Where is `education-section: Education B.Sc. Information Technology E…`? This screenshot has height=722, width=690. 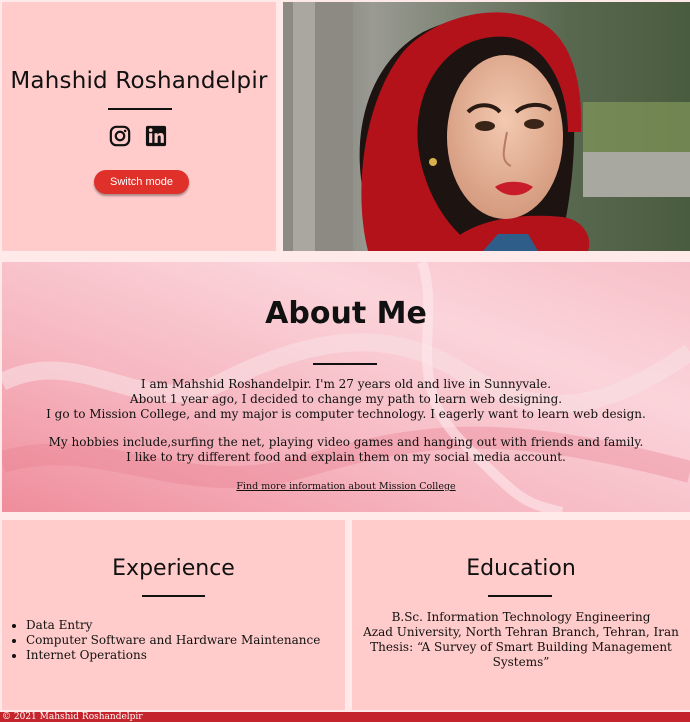 education-section: Education B.Sc. Information Technology E… is located at coordinates (521, 615).